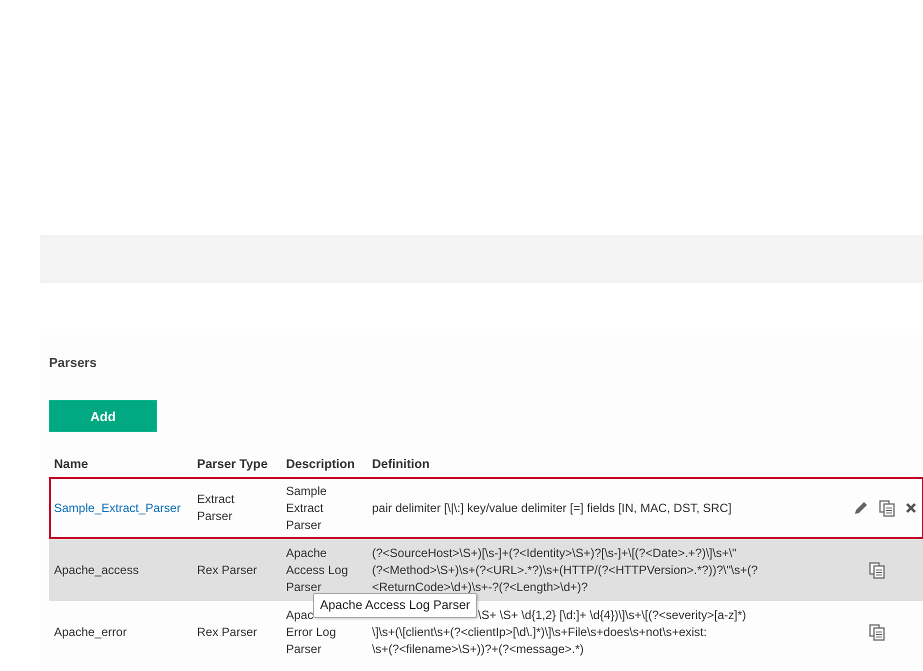 This screenshot has height=671, width=923. I want to click on parser-name: Apache_error, so click(90, 631).